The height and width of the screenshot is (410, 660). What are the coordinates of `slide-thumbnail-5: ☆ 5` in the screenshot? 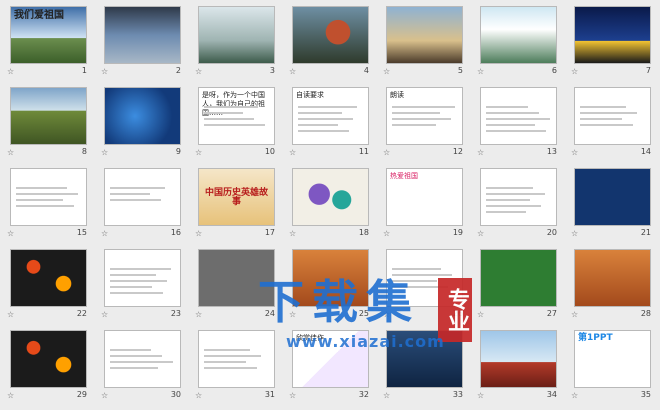 It's located at (422, 43).